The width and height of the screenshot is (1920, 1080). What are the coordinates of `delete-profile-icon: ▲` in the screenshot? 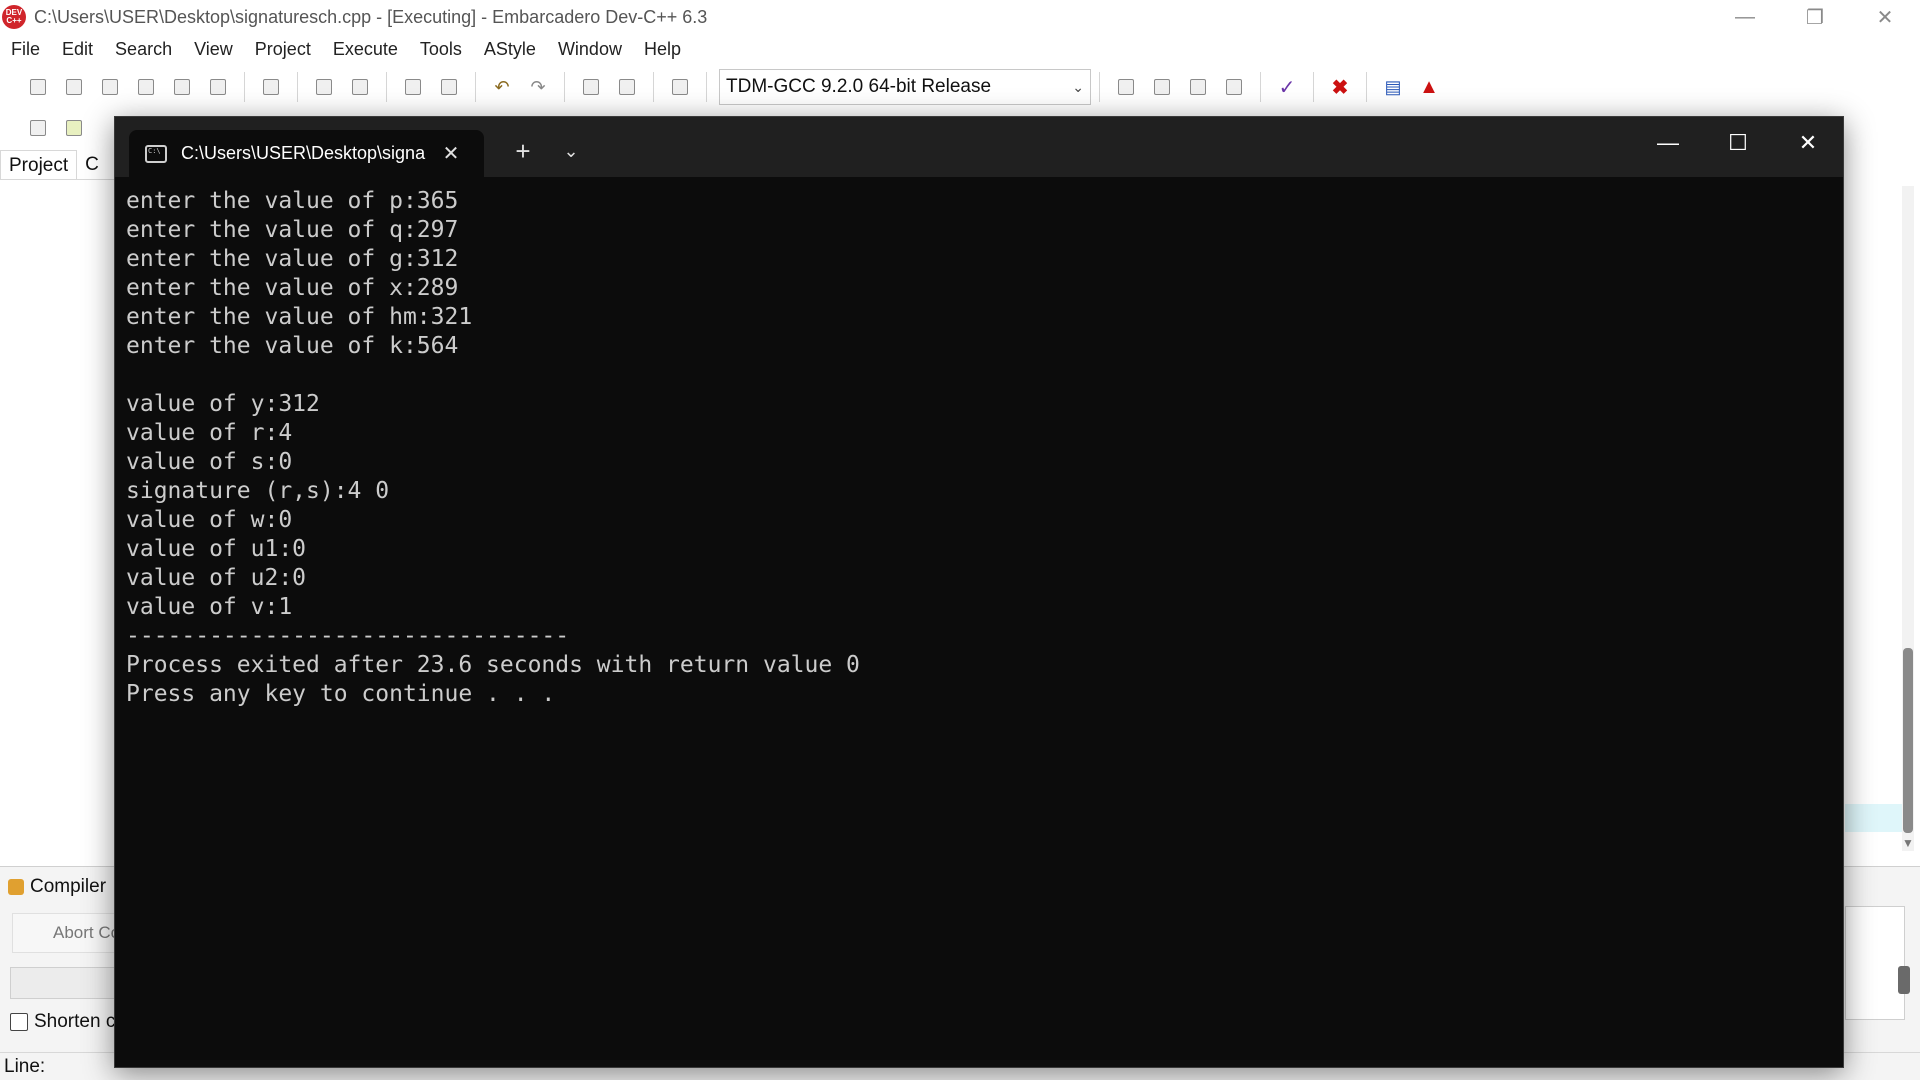 It's located at (1429, 87).